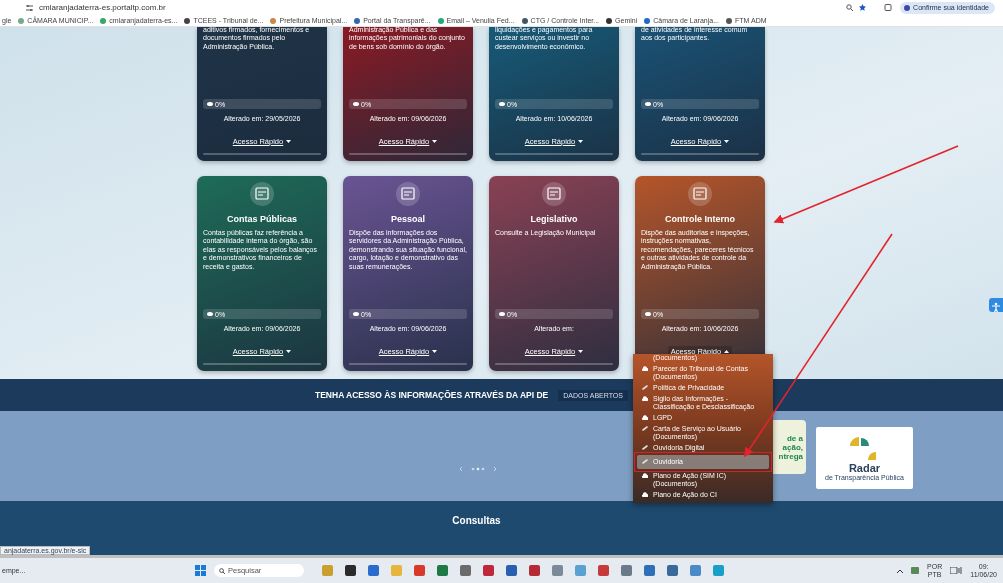  I want to click on carousel-dots, so click(478, 469).